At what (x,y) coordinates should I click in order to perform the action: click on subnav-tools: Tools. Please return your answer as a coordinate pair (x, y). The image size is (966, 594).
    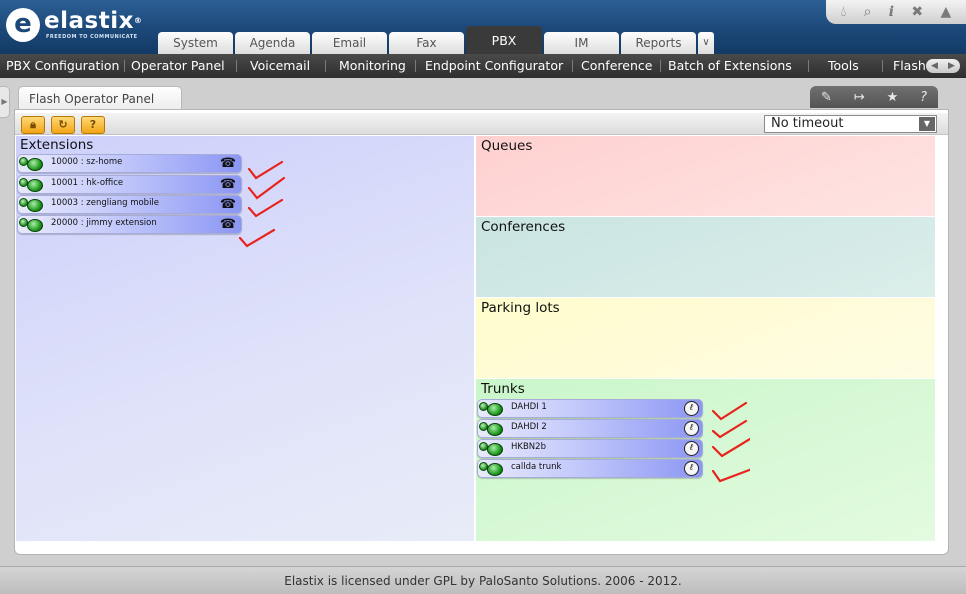
    Looking at the image, I should click on (843, 66).